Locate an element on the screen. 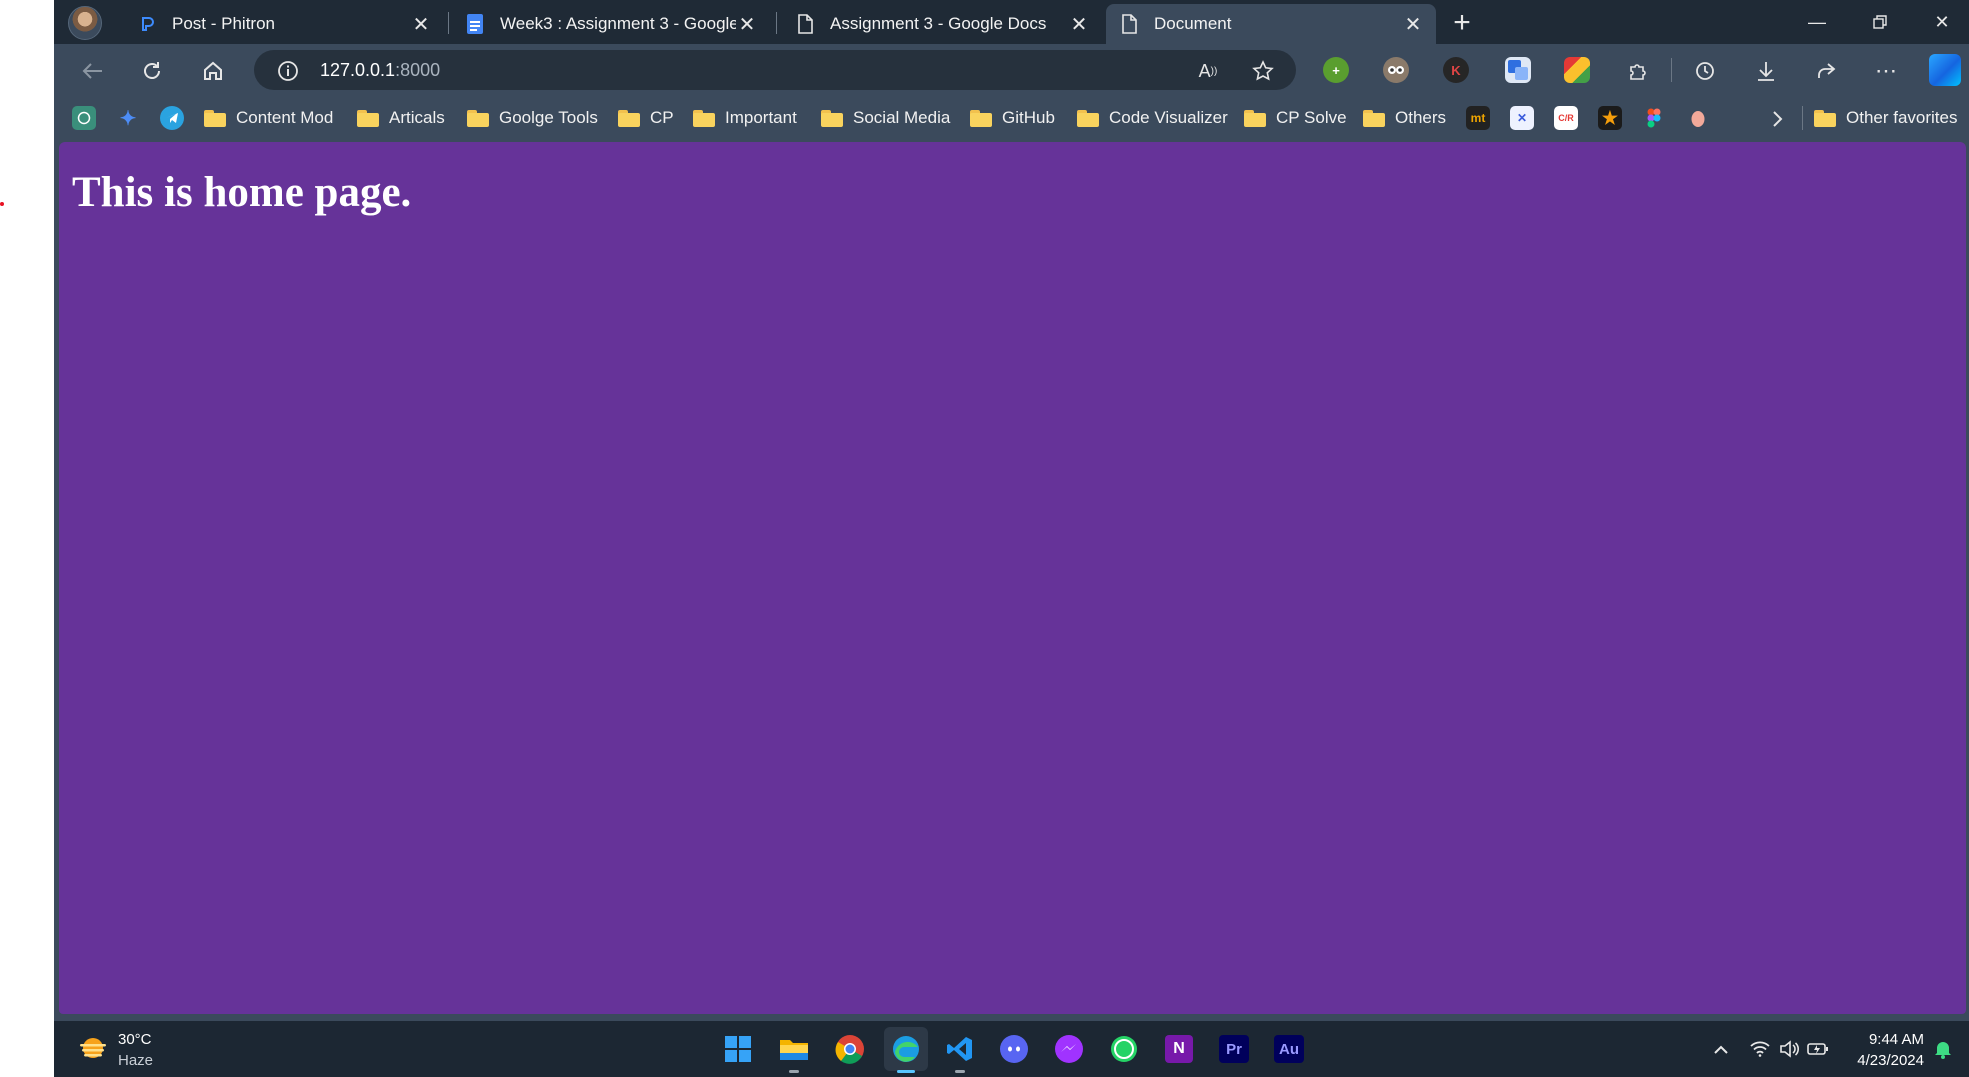 The width and height of the screenshot is (1969, 1077). figma-icon is located at coordinates (1654, 118).